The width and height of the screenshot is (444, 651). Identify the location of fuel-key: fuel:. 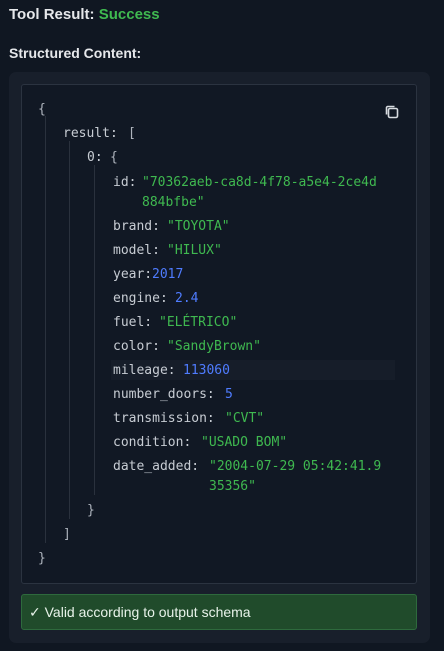
(133, 322).